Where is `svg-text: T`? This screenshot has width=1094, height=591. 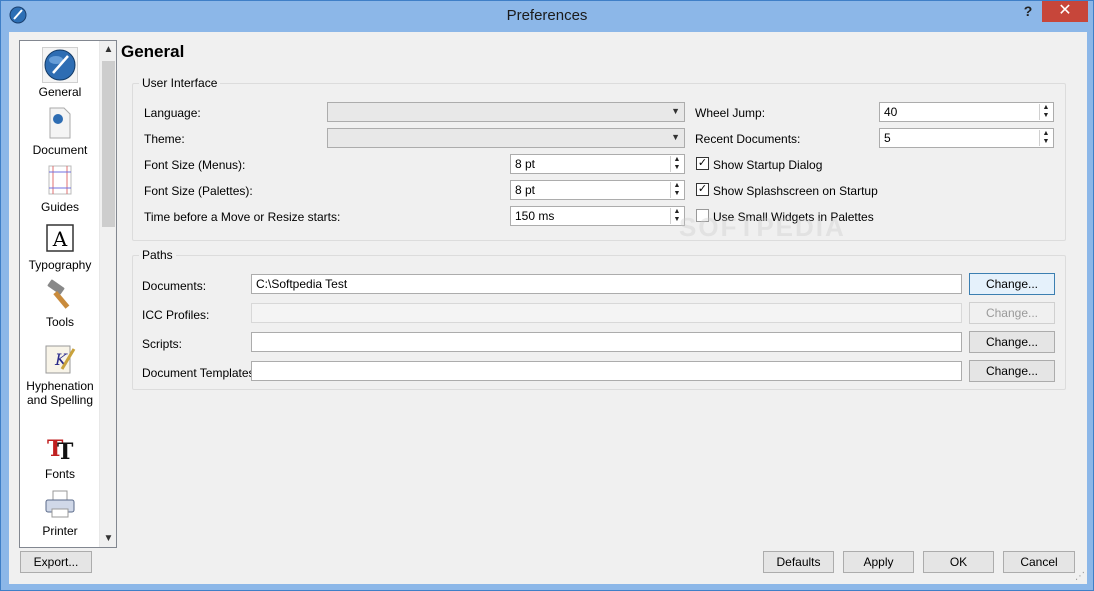 svg-text: T is located at coordinates (65, 450).